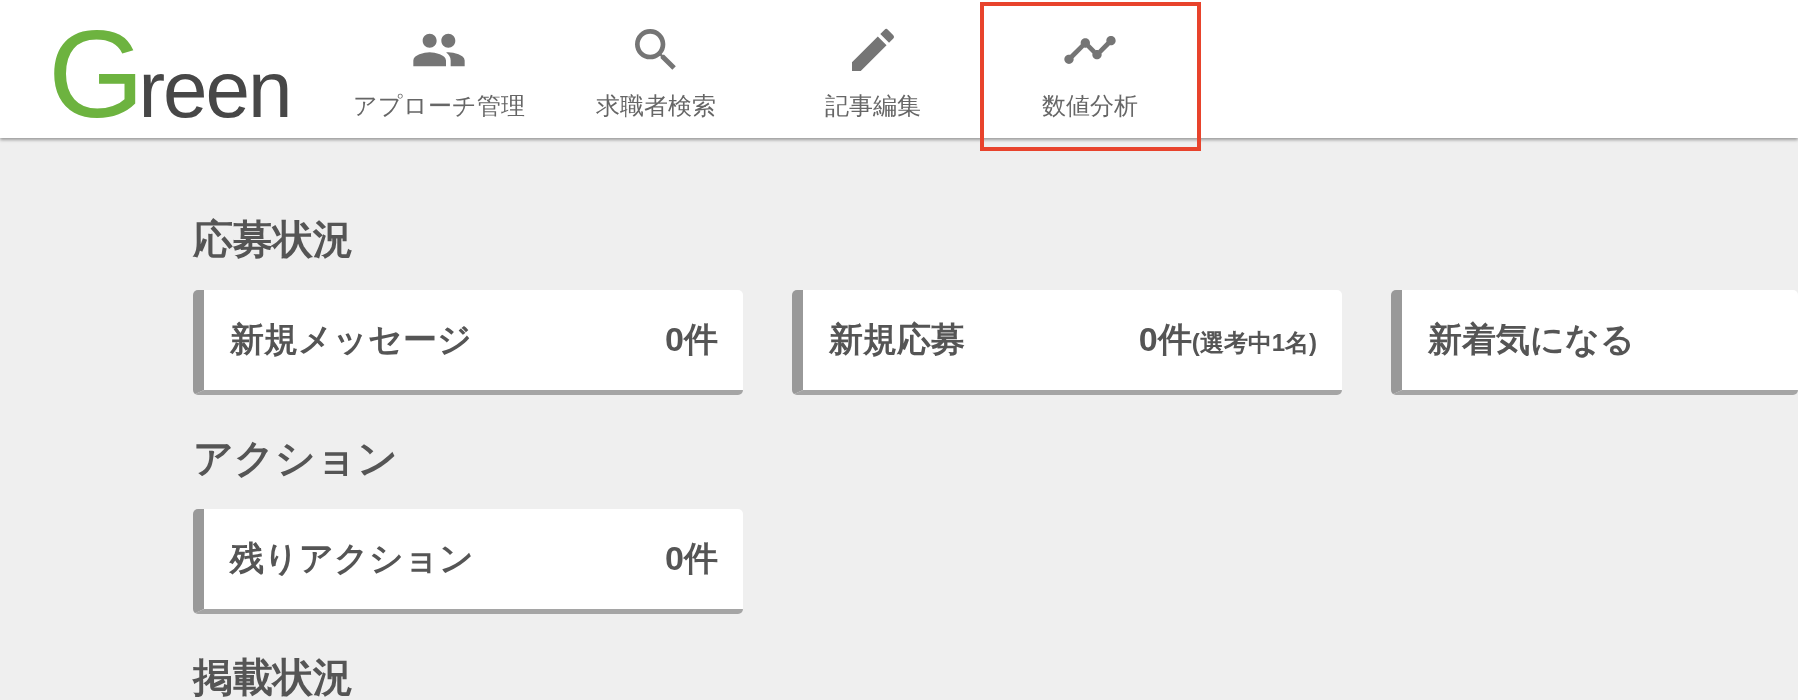 This screenshot has height=700, width=1798. I want to click on card-label: 新規応募, so click(897, 339).